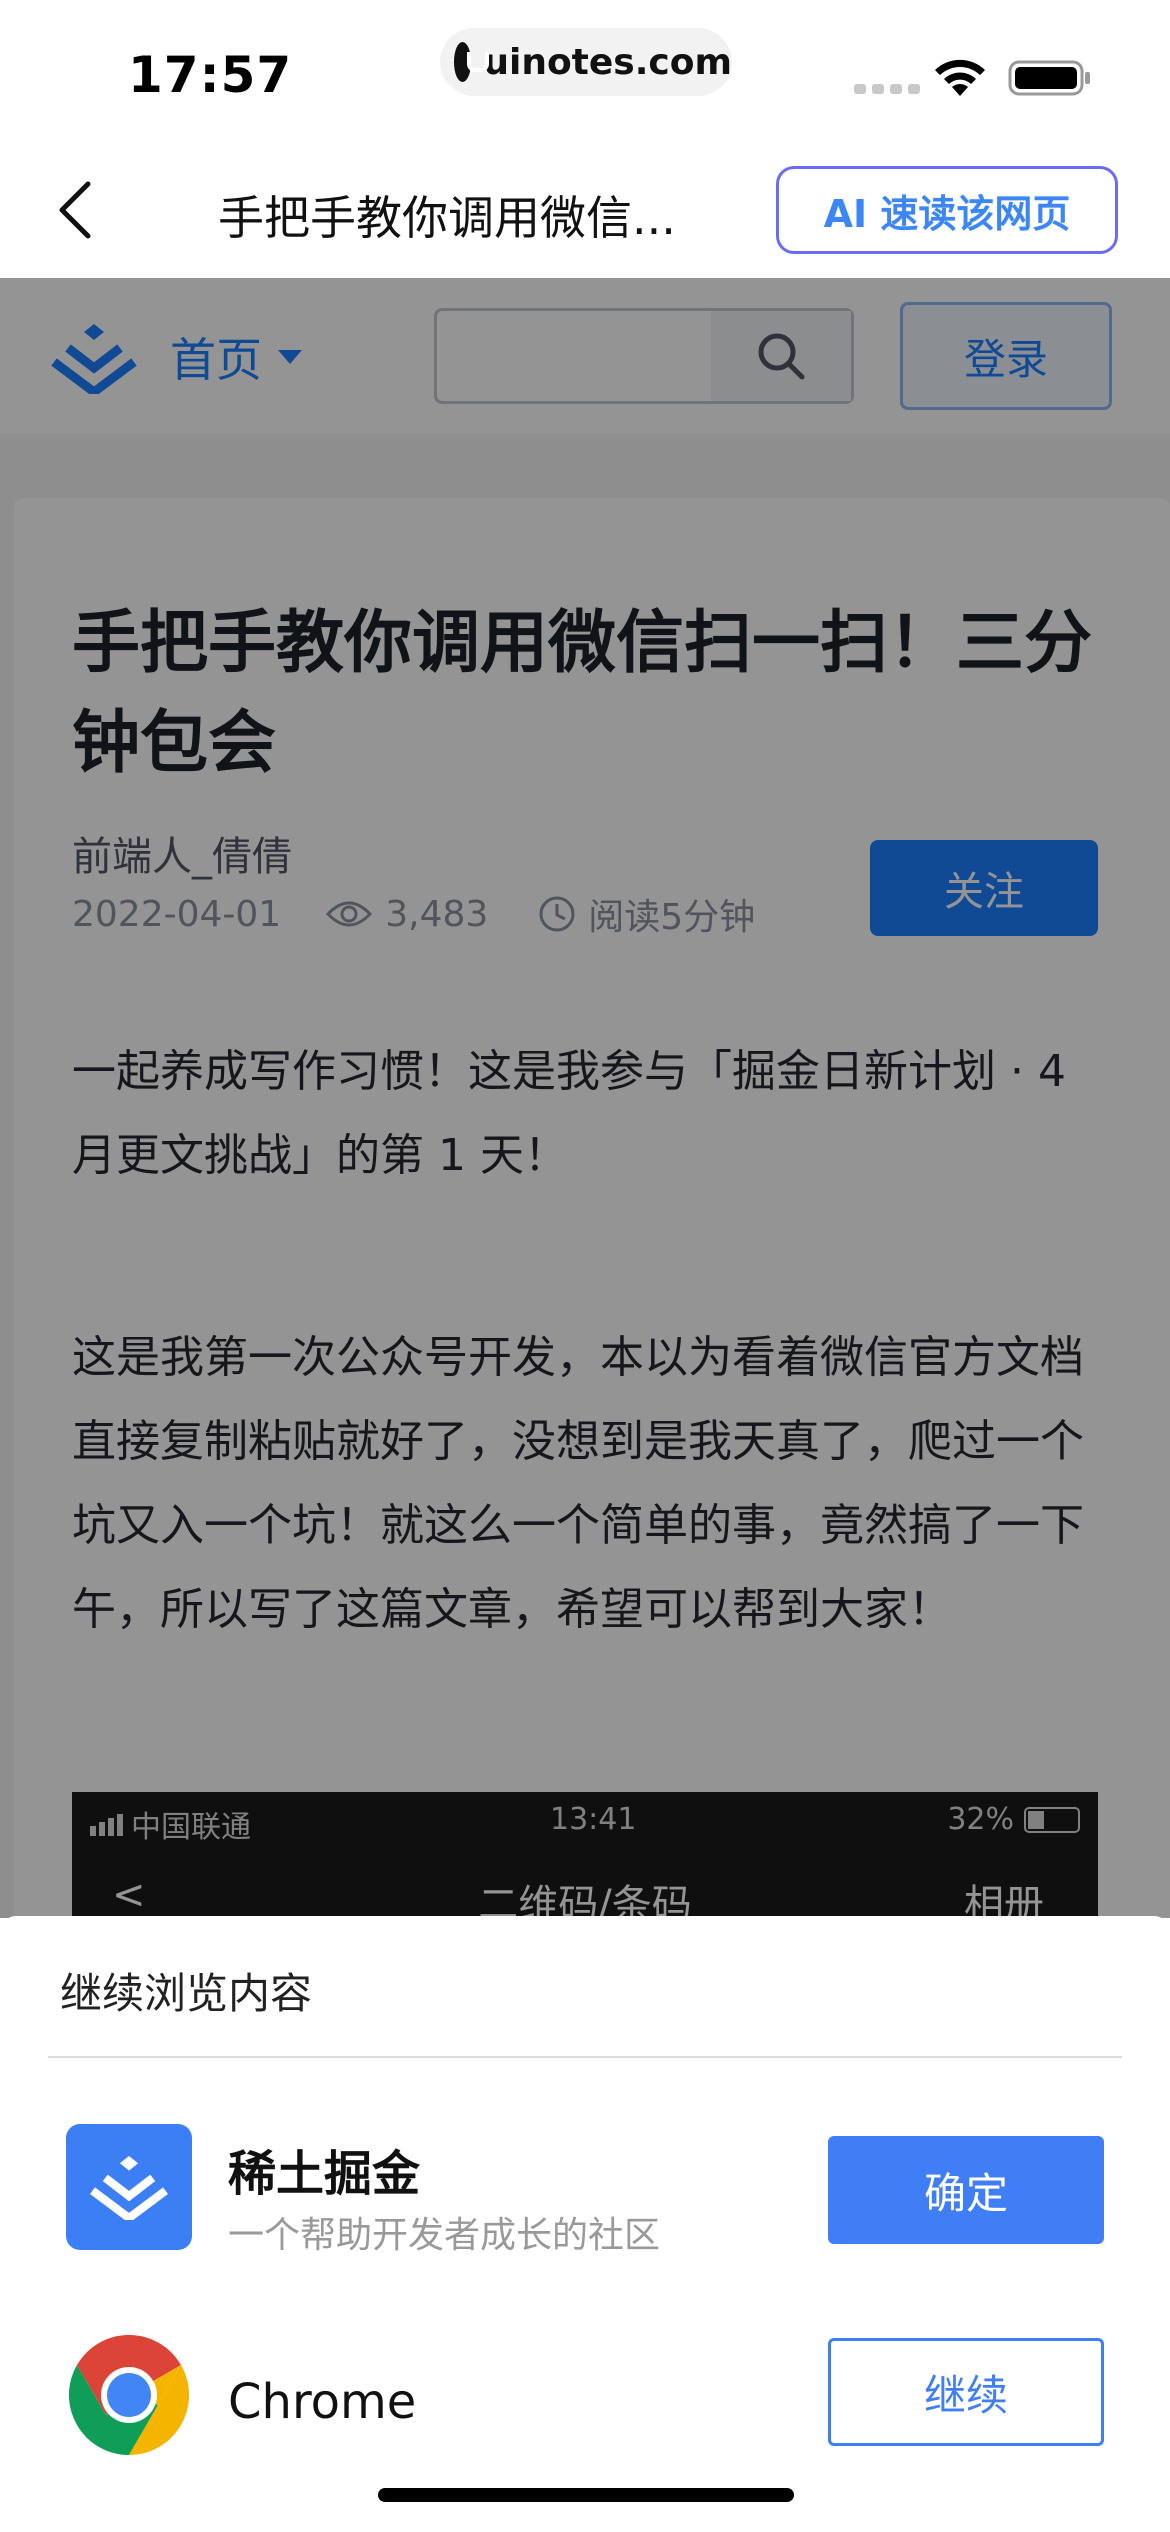 Image resolution: width=1170 pixels, height=2532 pixels. Describe the element at coordinates (585, 2190) in the screenshot. I see `app-option-juejin: 稀土掘金 一个帮助开发者成长的社区 确定` at that location.